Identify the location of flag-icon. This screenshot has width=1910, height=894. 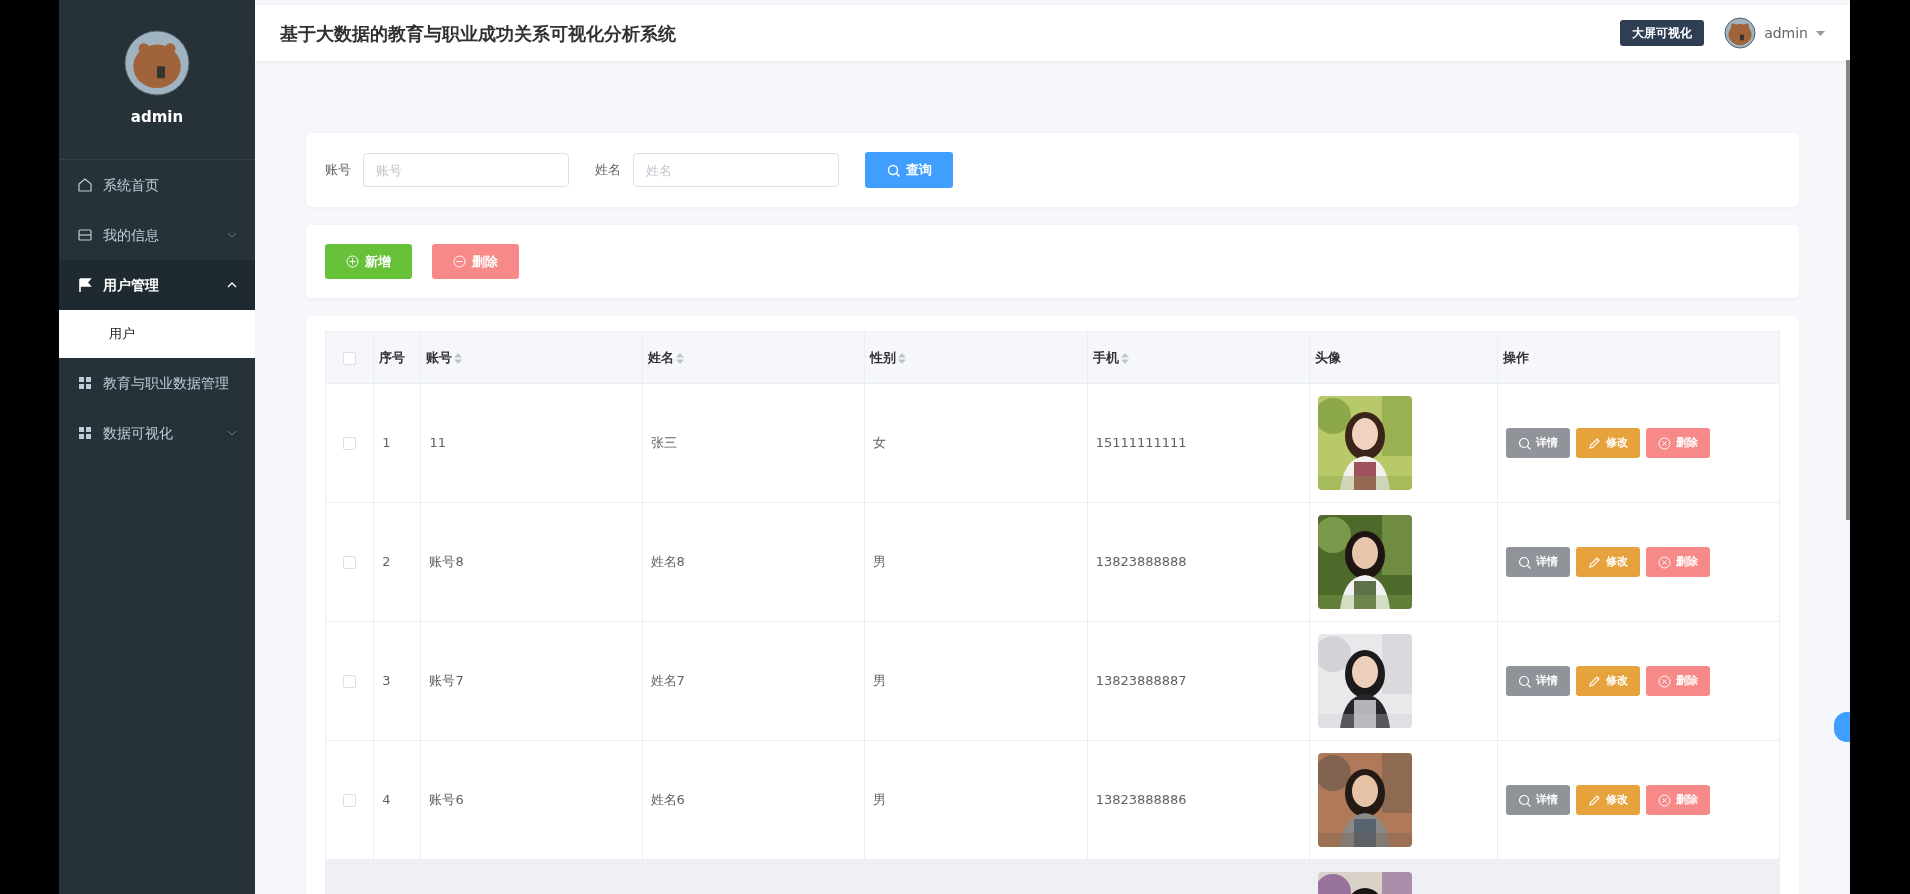
(85, 285).